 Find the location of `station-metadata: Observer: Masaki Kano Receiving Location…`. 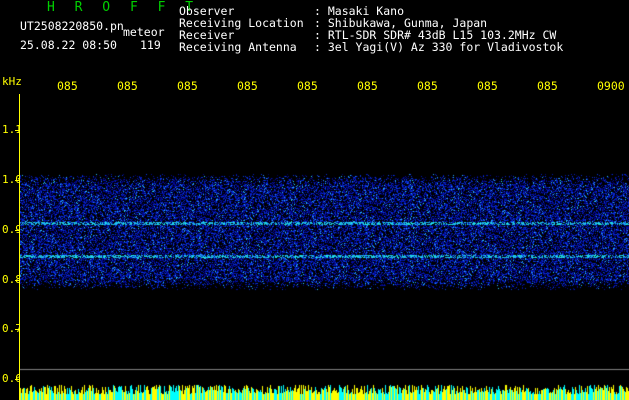

station-metadata: Observer: Masaki Kano Receiving Location… is located at coordinates (371, 29).